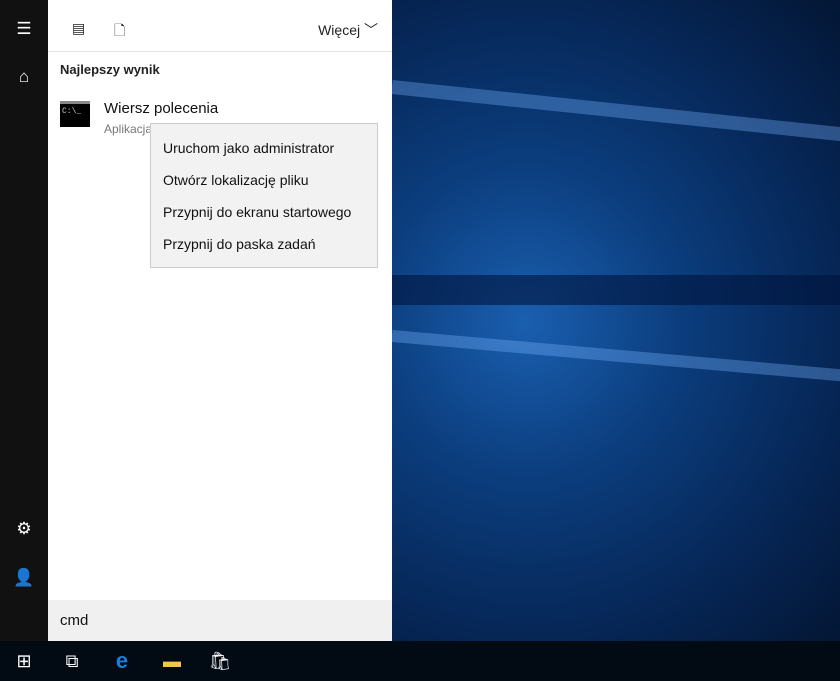  Describe the element at coordinates (264, 180) in the screenshot. I see `menu-item-open-file-location: Otwórz lokalizację pliku` at that location.